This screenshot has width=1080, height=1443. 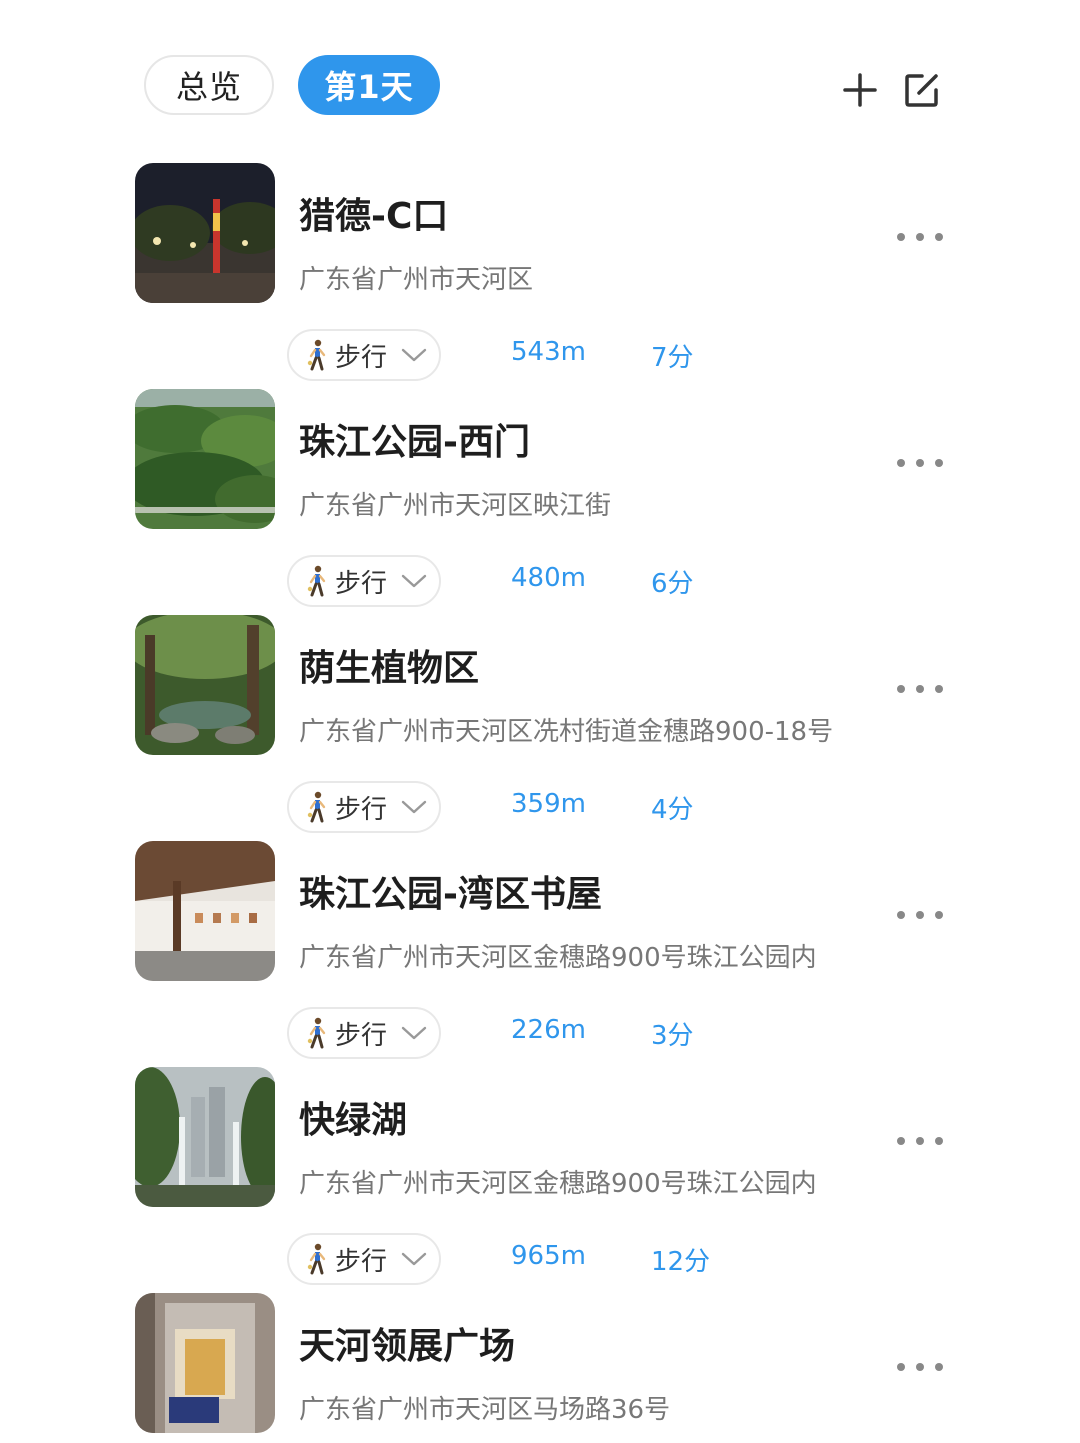 What do you see at coordinates (891, 90) in the screenshot?
I see `header-actions` at bounding box center [891, 90].